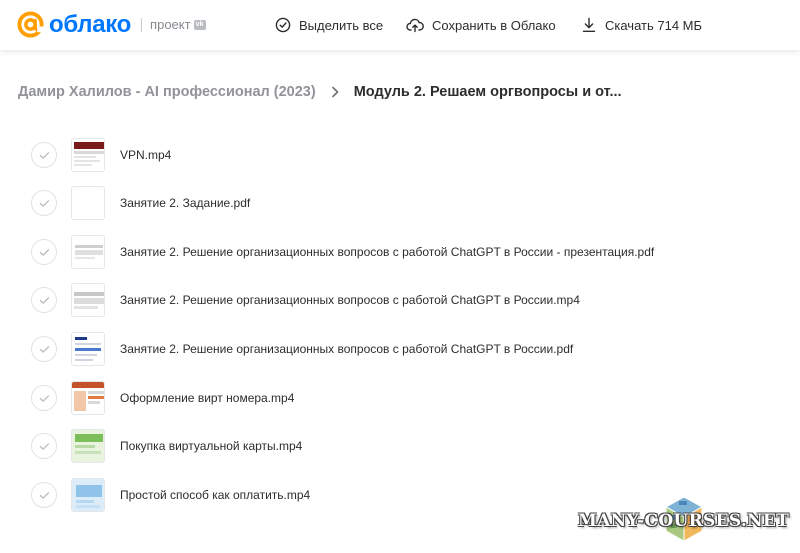 This screenshot has width=800, height=553. I want to click on cloud-logo: облако проект vk, so click(111, 24).